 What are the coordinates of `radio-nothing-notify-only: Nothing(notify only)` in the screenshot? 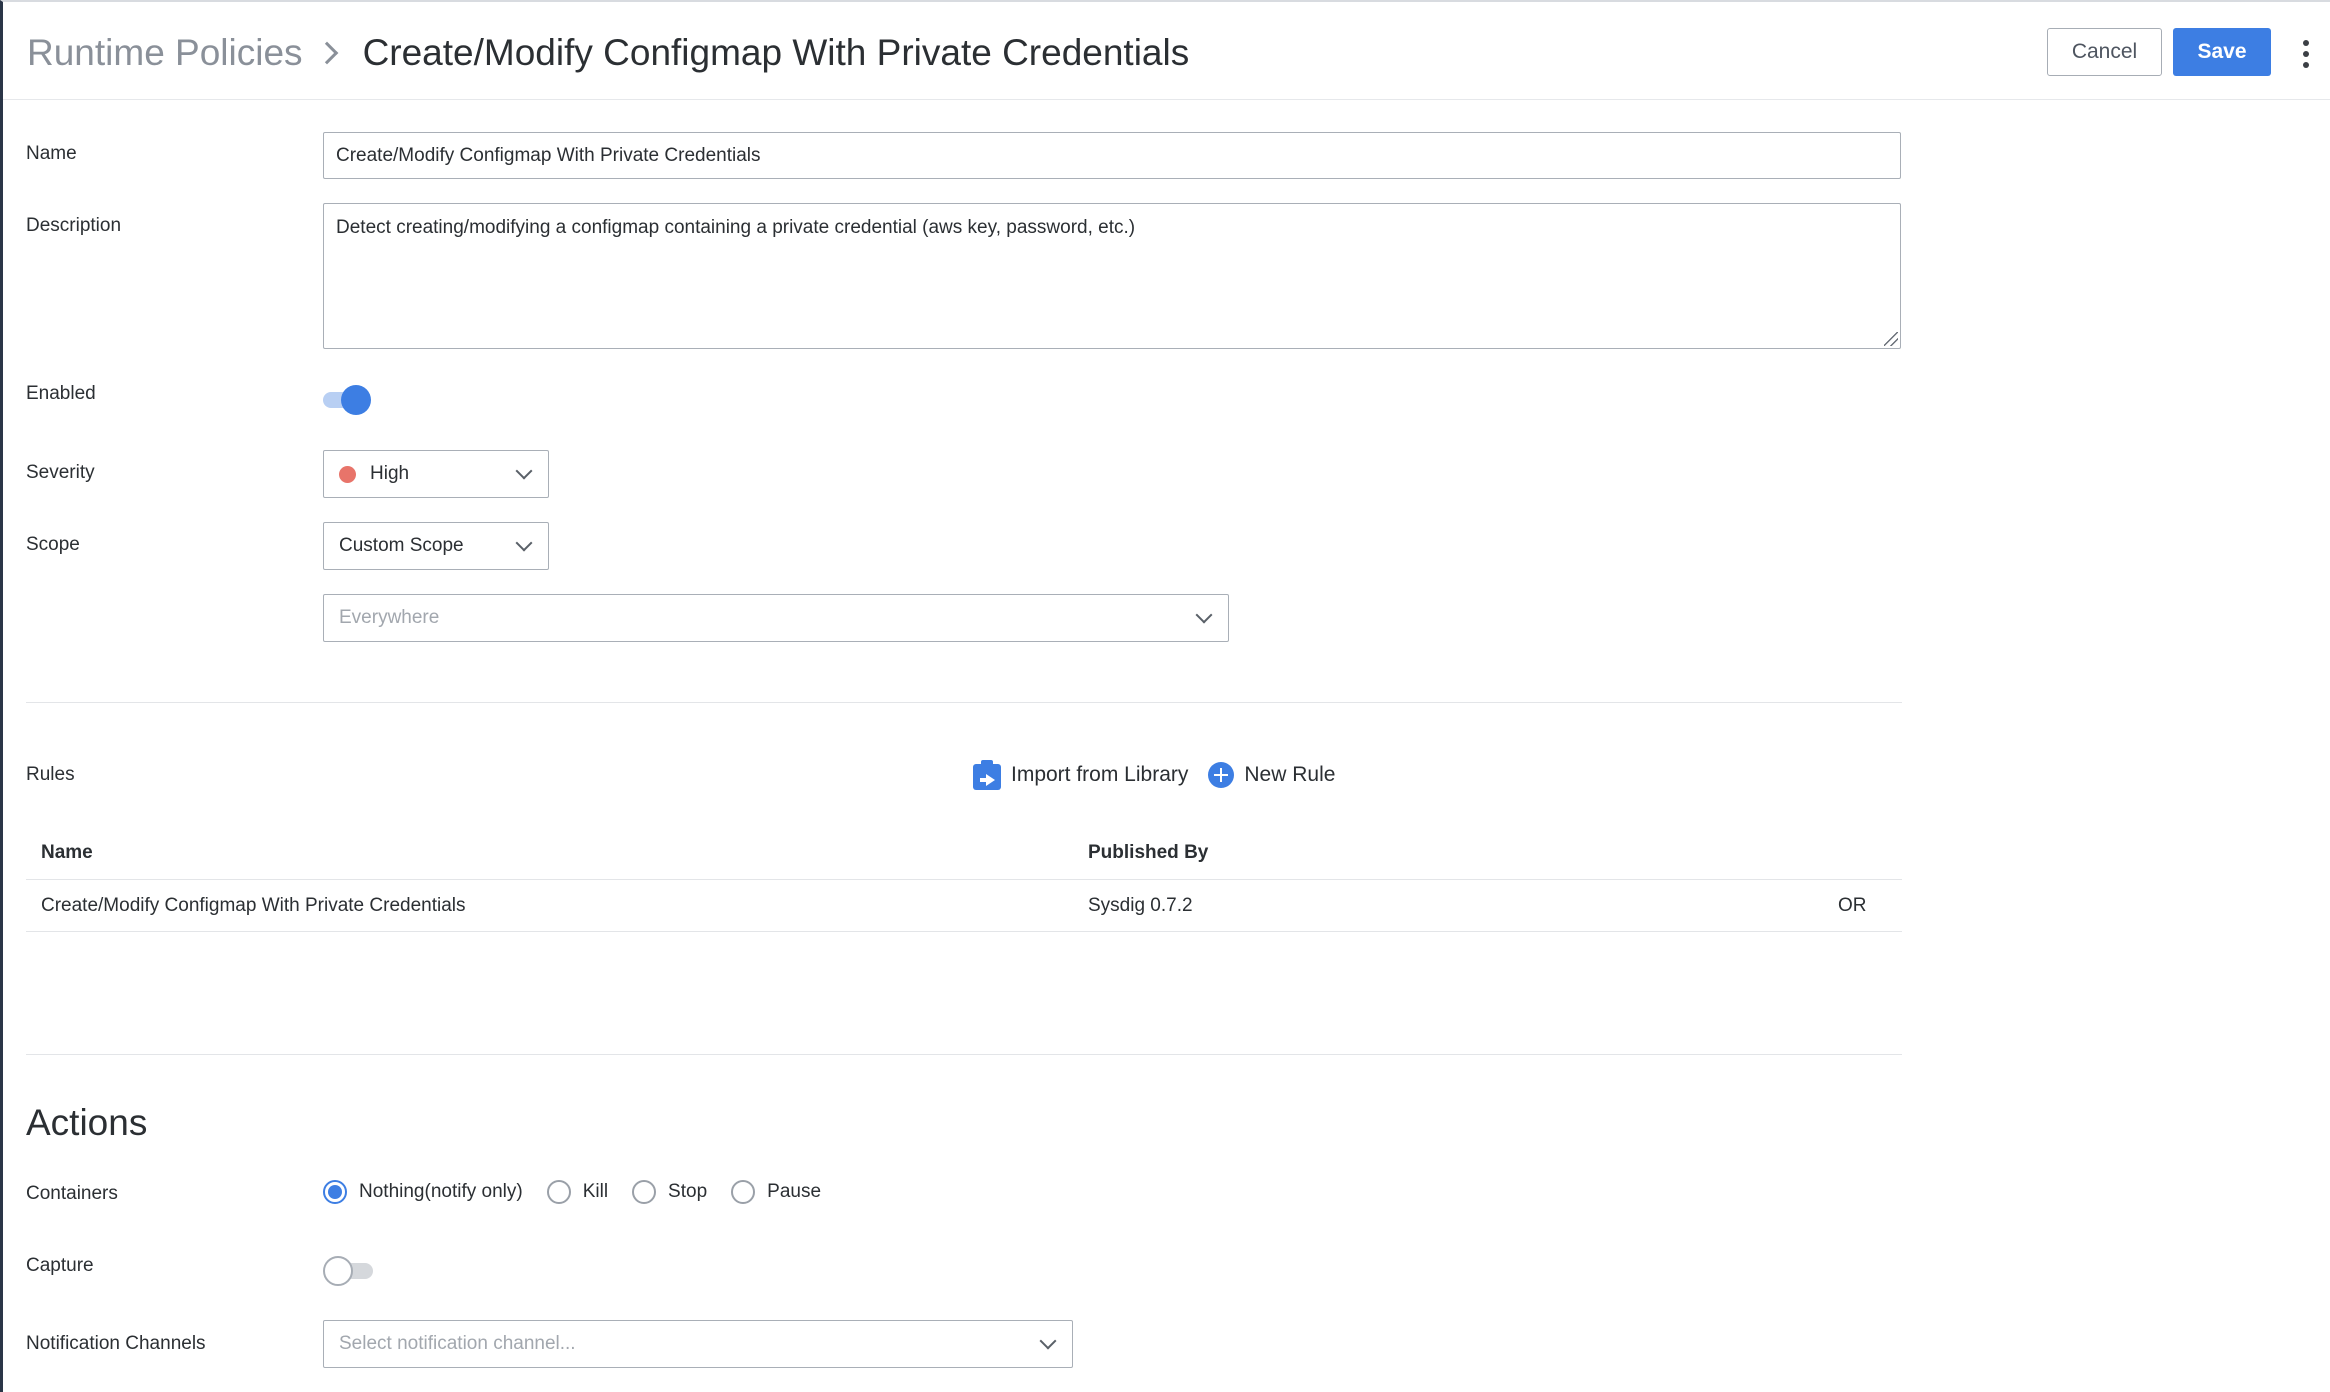 It's located at (423, 1192).